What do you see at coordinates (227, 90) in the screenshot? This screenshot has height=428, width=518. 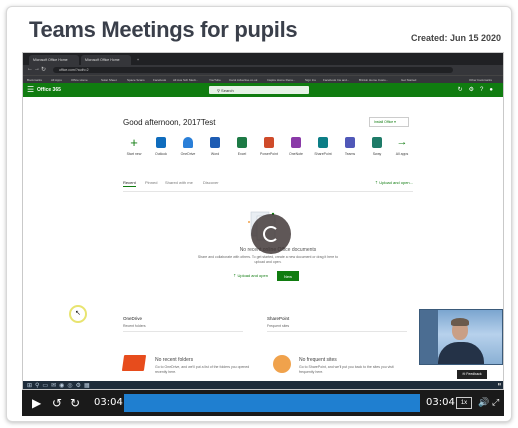 I see `search-placeholder: Search` at bounding box center [227, 90].